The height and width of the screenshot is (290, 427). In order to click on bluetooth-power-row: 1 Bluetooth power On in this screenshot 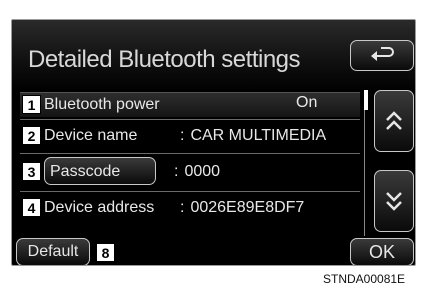, I will do `click(190, 104)`.